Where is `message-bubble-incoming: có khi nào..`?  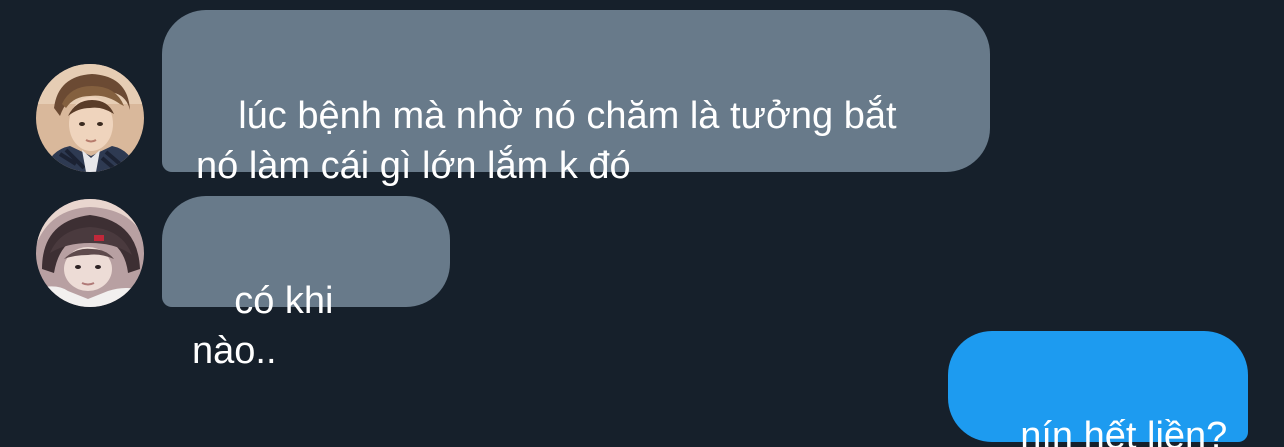
message-bubble-incoming: có khi nào.. is located at coordinates (306, 284).